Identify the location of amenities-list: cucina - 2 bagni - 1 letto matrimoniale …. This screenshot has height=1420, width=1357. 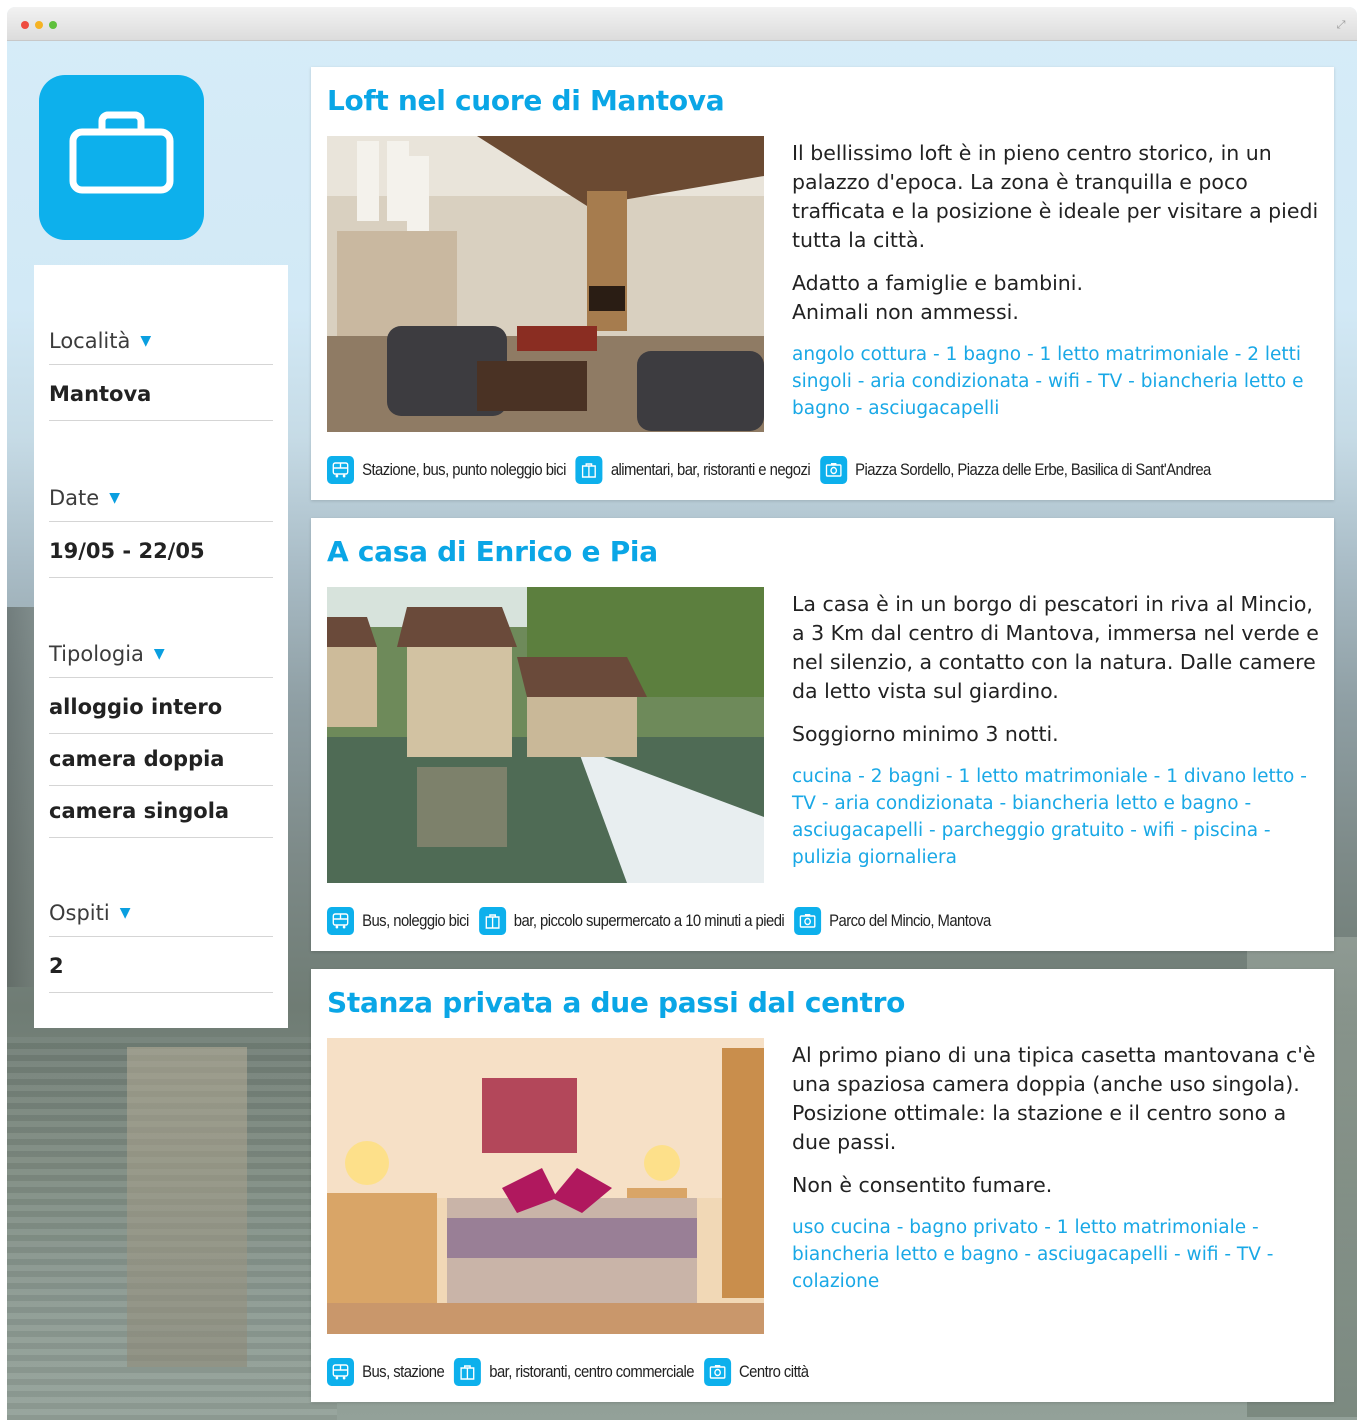
(1049, 817).